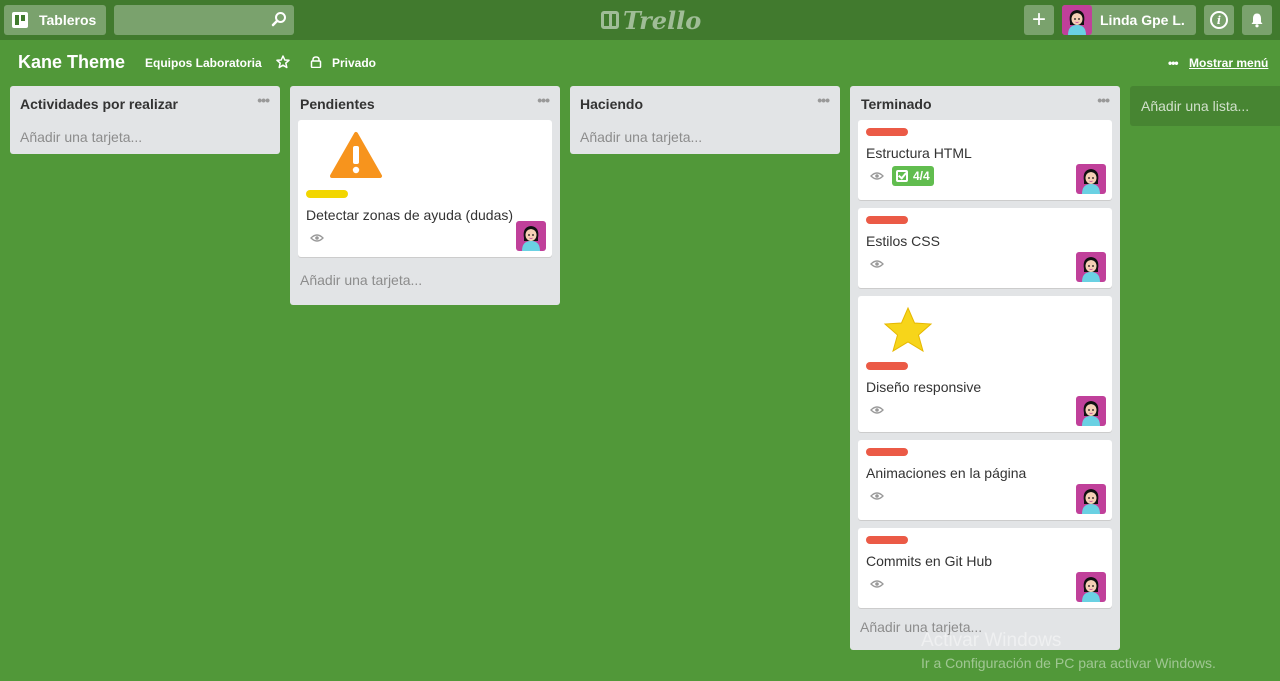  I want to click on boards-button: Tableros, so click(55, 20).